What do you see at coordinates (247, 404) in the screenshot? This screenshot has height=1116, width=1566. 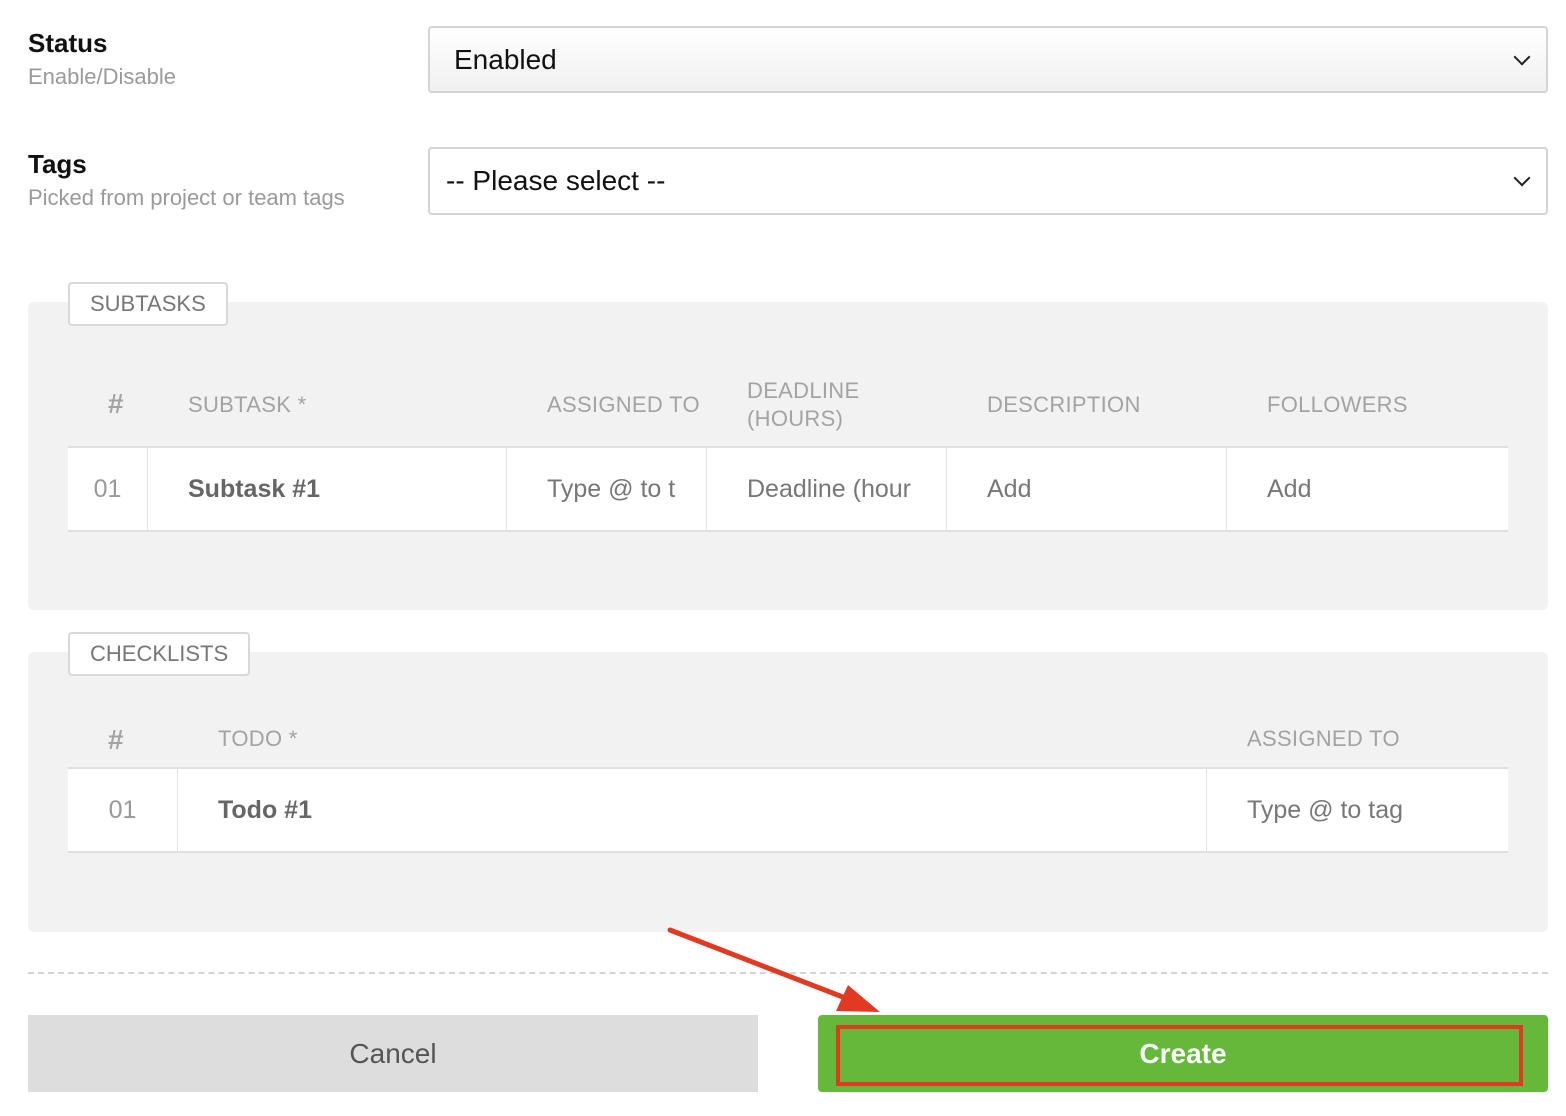 I see `subtasks-col-subtask: SUBTASK *` at bounding box center [247, 404].